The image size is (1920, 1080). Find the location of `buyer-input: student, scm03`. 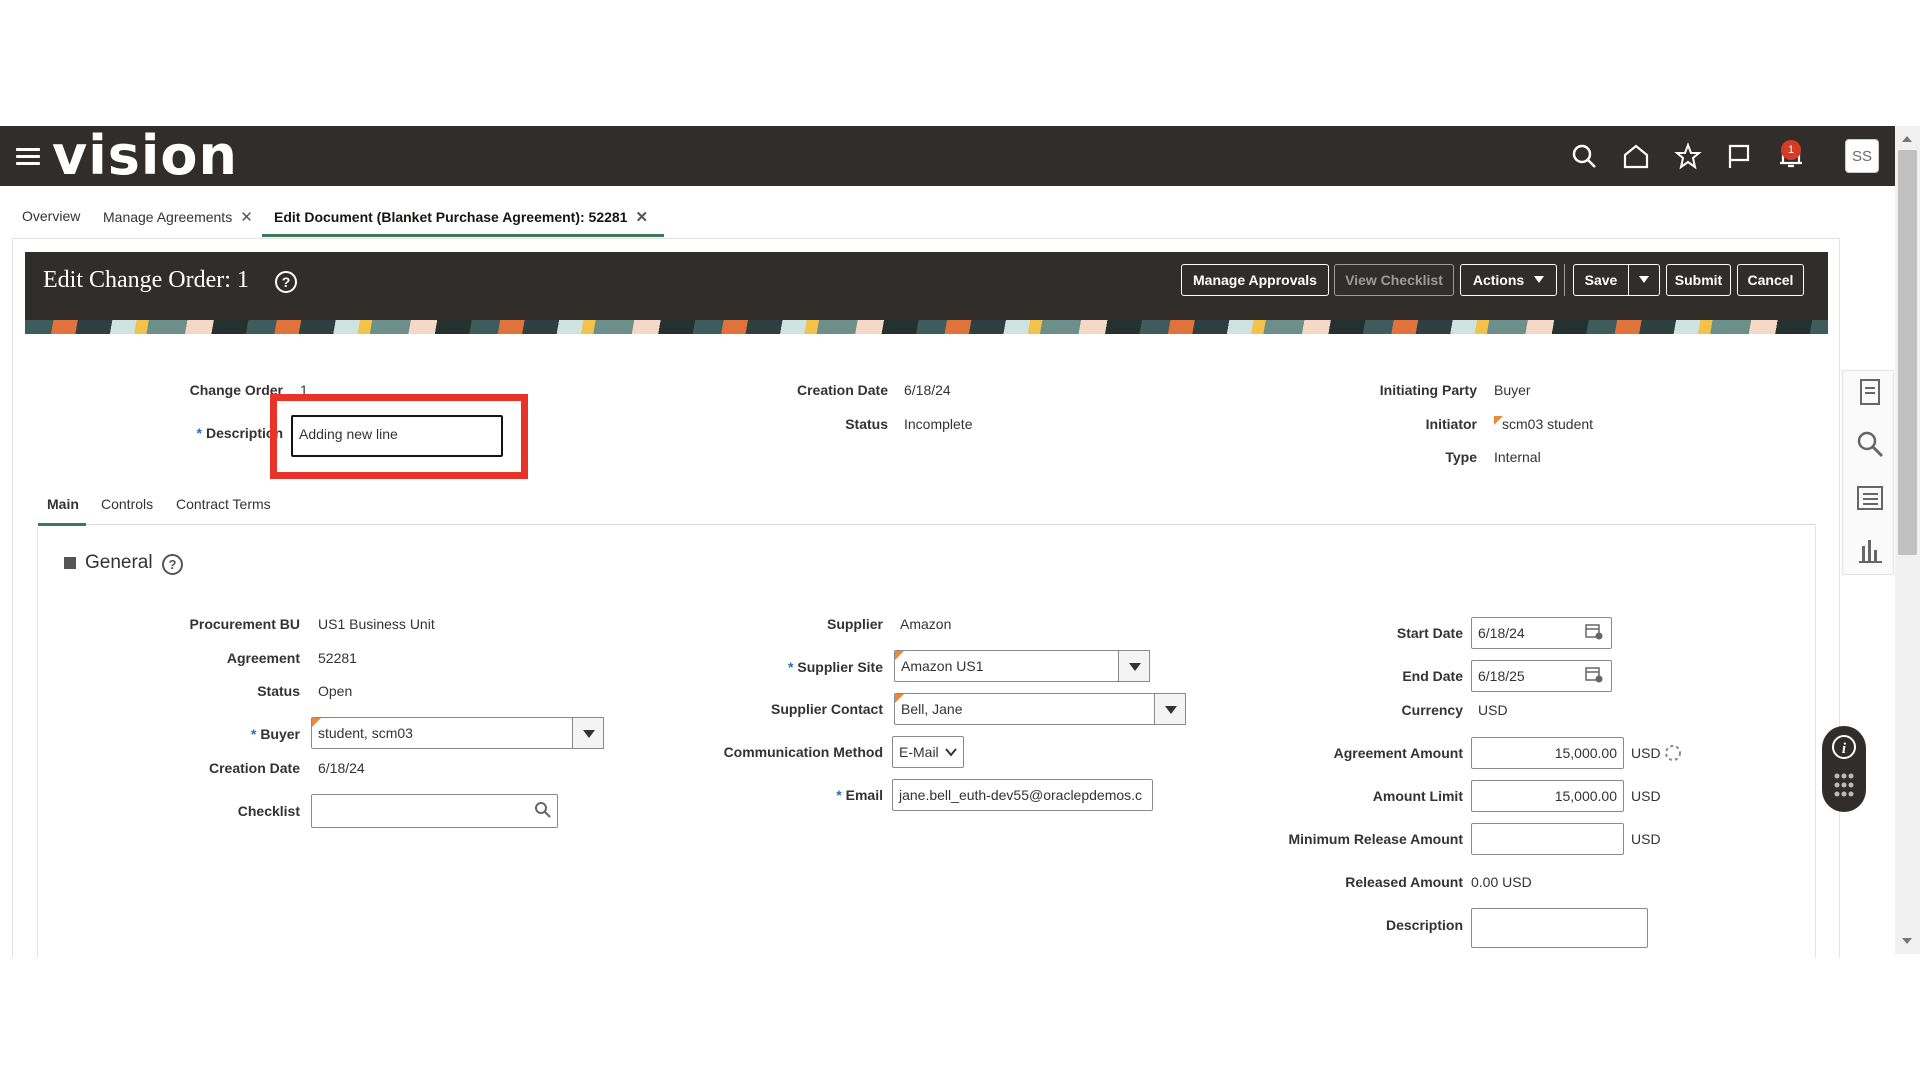

buyer-input: student, scm03 is located at coordinates (442, 733).